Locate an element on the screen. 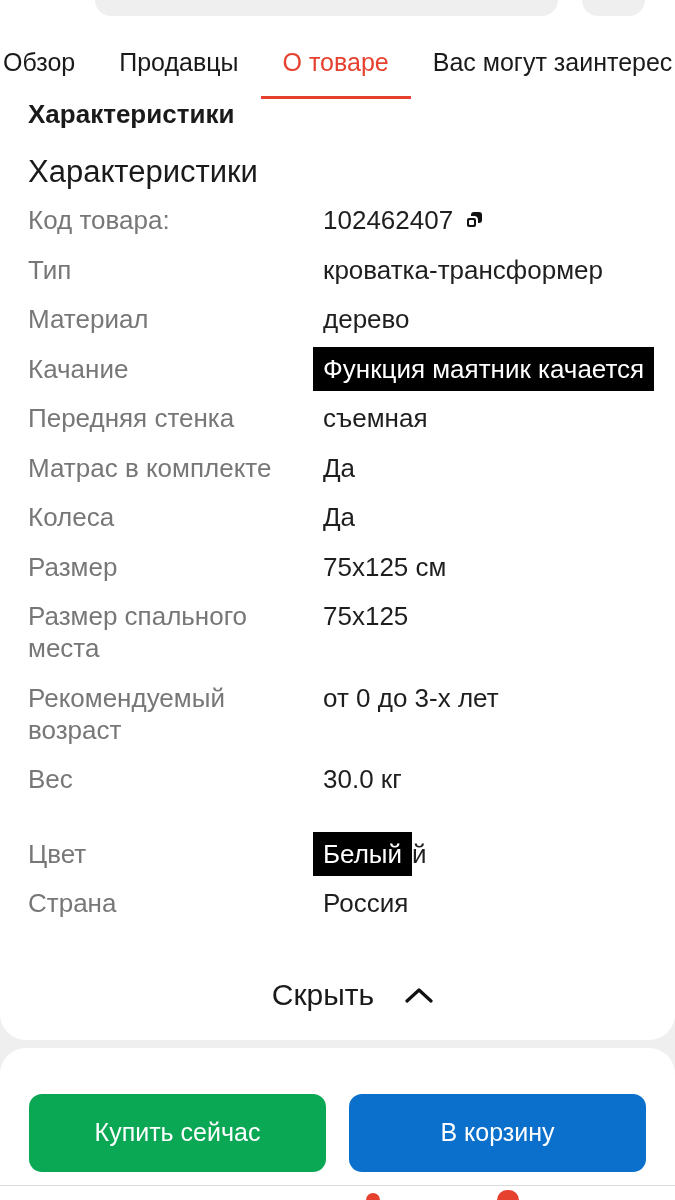 Image resolution: width=675 pixels, height=1200 pixels. spec-label: Код товара: is located at coordinates (99, 220).